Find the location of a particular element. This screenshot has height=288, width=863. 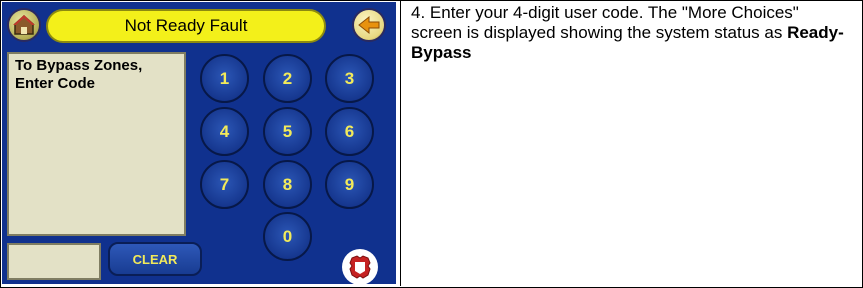

key-9: 9 is located at coordinates (349, 184).